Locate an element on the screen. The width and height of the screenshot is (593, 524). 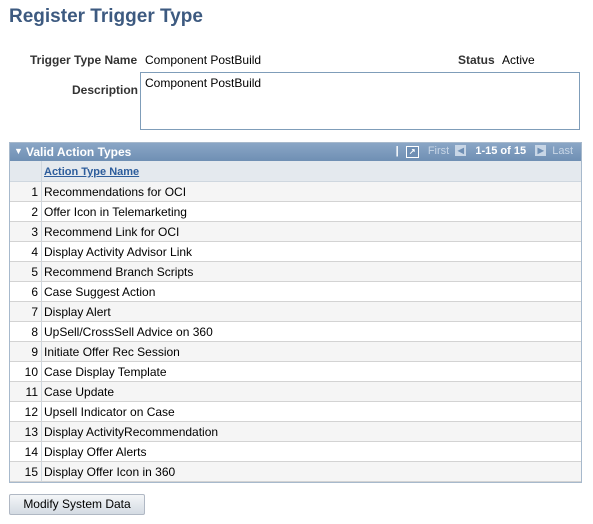
description-textarea: Component PostBuild is located at coordinates (360, 101).